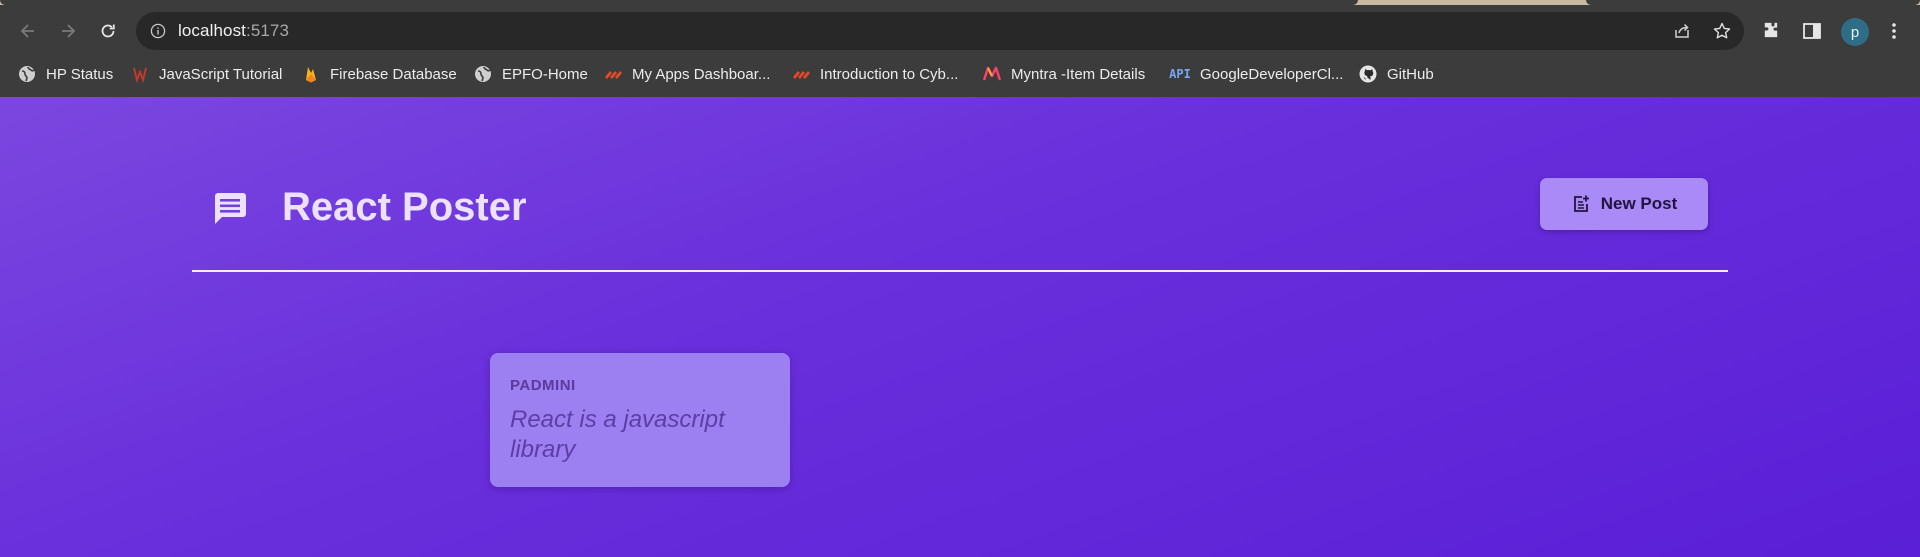 This screenshot has height=557, width=1920. I want to click on post-card: PADMINI React is a javascript library, so click(640, 420).